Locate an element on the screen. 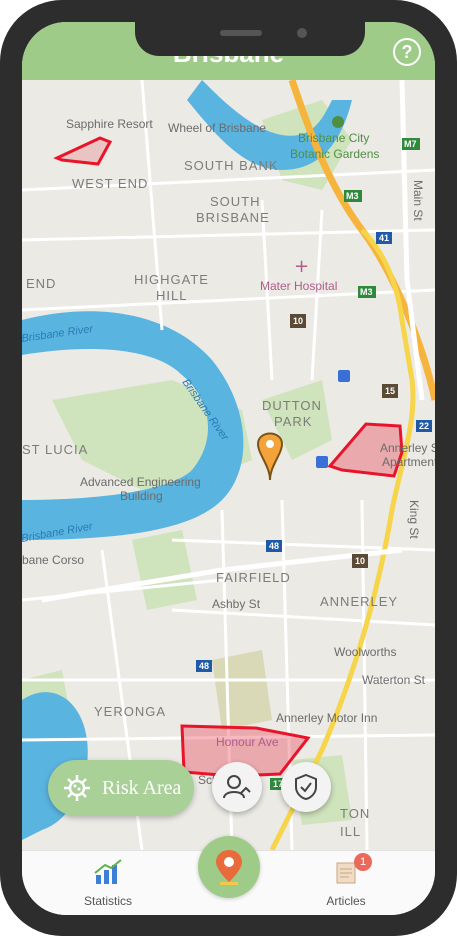  shield-15: 15 is located at coordinates (390, 391).